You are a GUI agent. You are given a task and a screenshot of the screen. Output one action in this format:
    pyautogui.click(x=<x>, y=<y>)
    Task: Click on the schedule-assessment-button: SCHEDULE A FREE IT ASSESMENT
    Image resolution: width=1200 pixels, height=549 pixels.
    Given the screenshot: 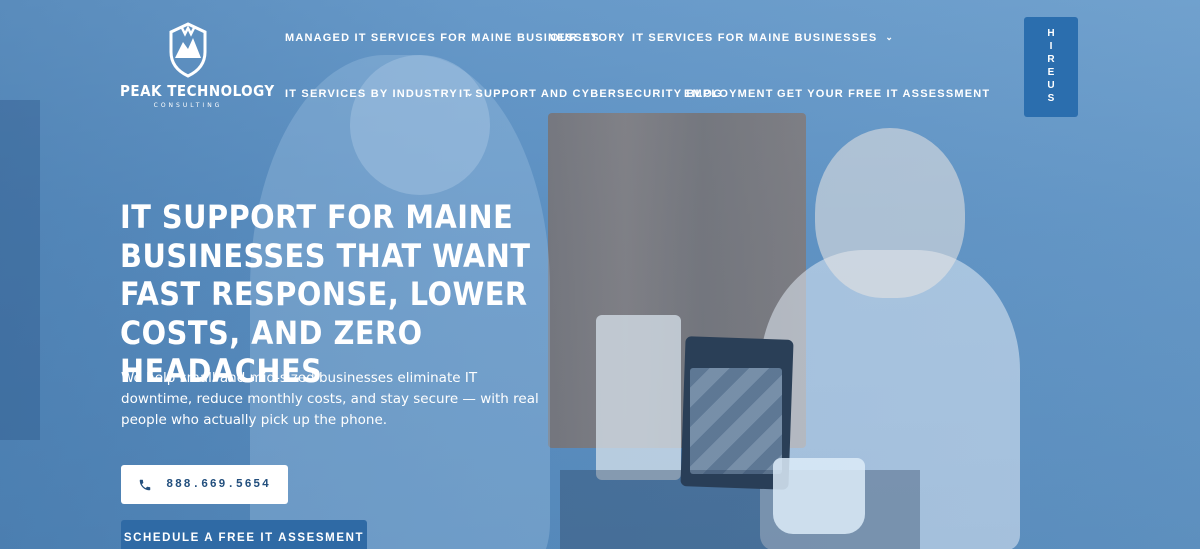 What is the action you would take?
    pyautogui.click(x=244, y=534)
    